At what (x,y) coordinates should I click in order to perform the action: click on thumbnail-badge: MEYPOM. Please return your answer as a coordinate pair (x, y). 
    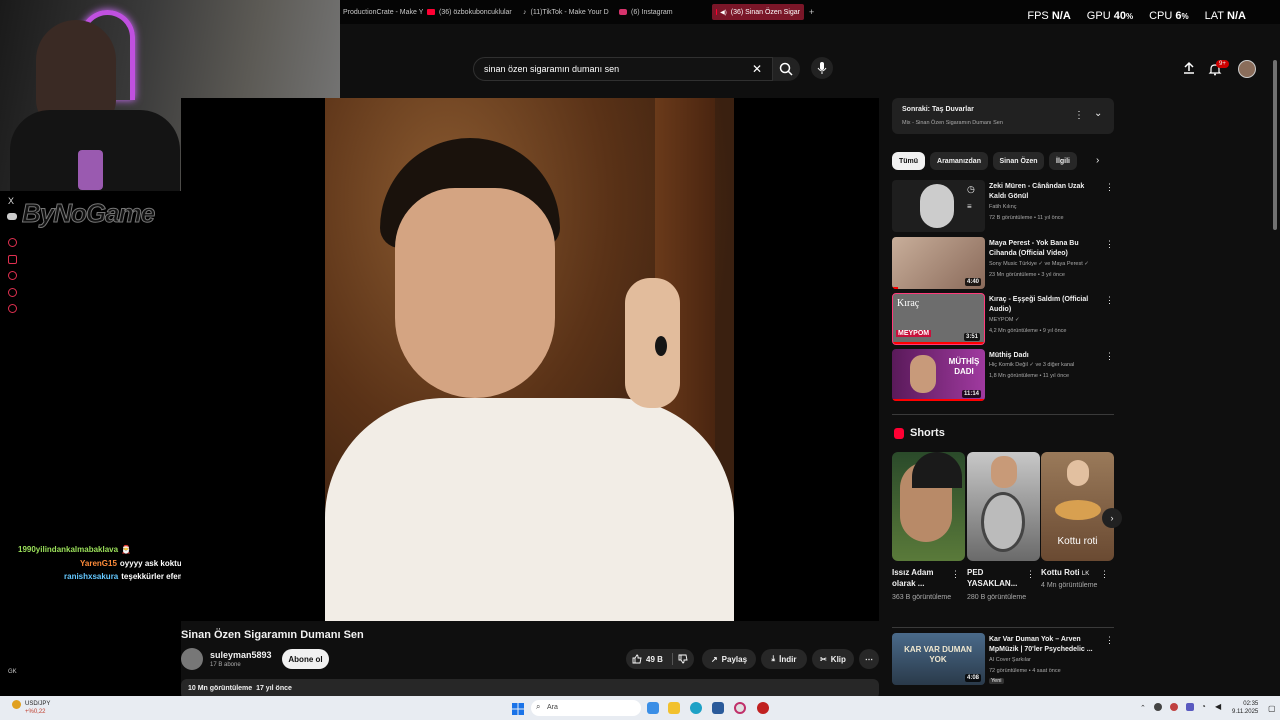
    Looking at the image, I should click on (914, 333).